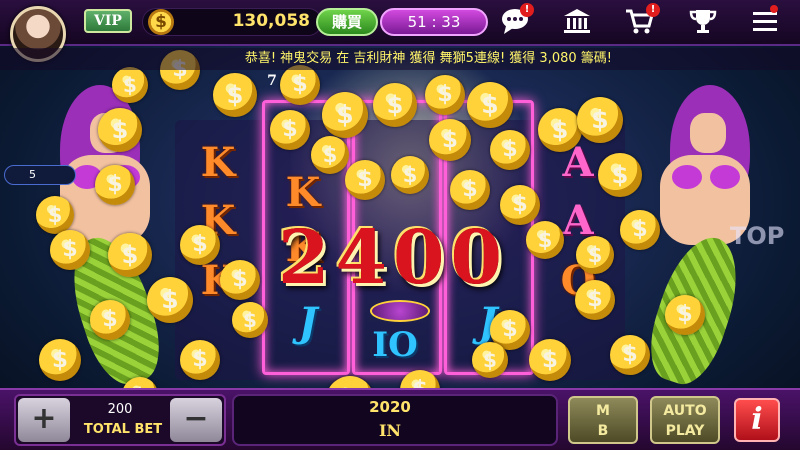  Describe the element at coordinates (653, 10) in the screenshot. I see `cart-notification-badge: !` at that location.